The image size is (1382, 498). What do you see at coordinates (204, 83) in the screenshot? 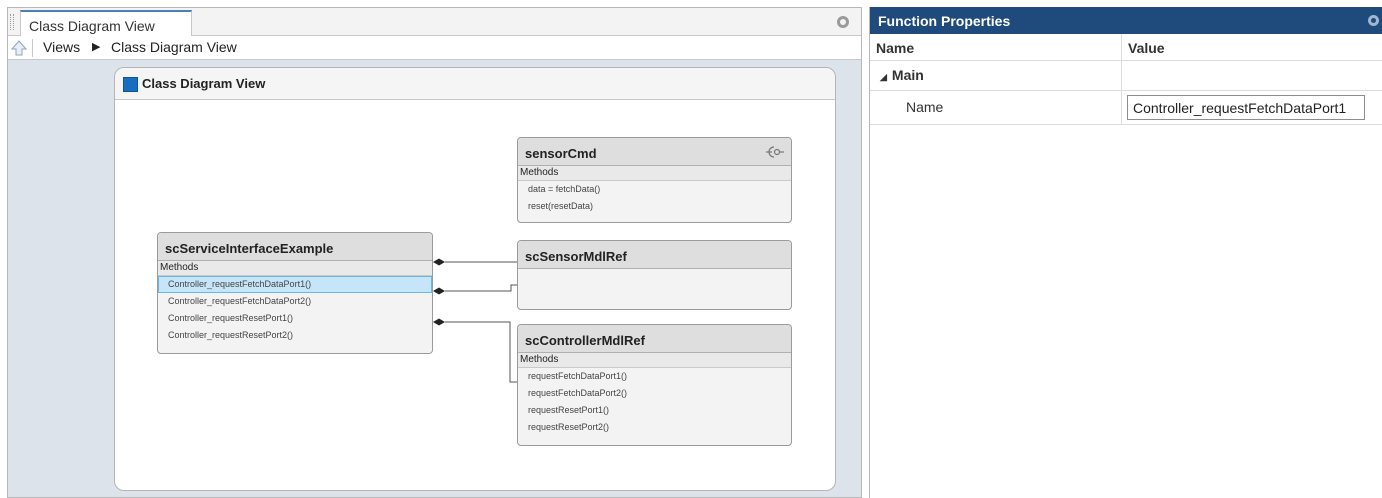
I see `diagram-title: Class Diagram View` at bounding box center [204, 83].